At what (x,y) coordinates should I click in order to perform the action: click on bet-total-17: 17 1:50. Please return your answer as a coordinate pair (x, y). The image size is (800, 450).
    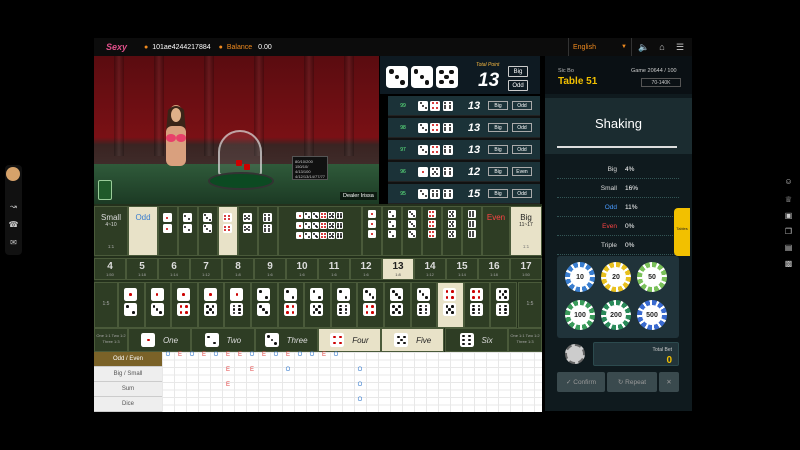
    Looking at the image, I should click on (526, 269).